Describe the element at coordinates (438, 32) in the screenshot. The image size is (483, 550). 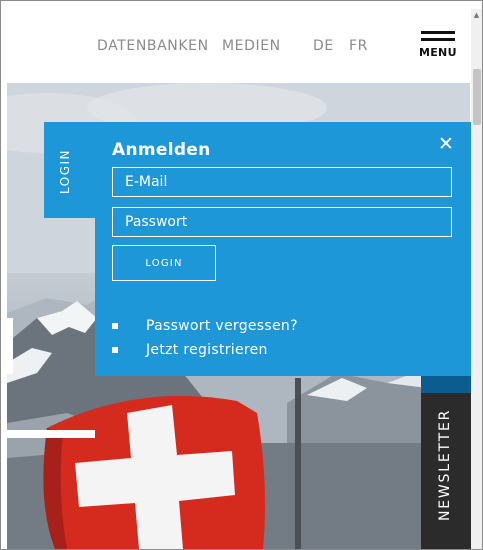
I see `hamburger-icon` at that location.